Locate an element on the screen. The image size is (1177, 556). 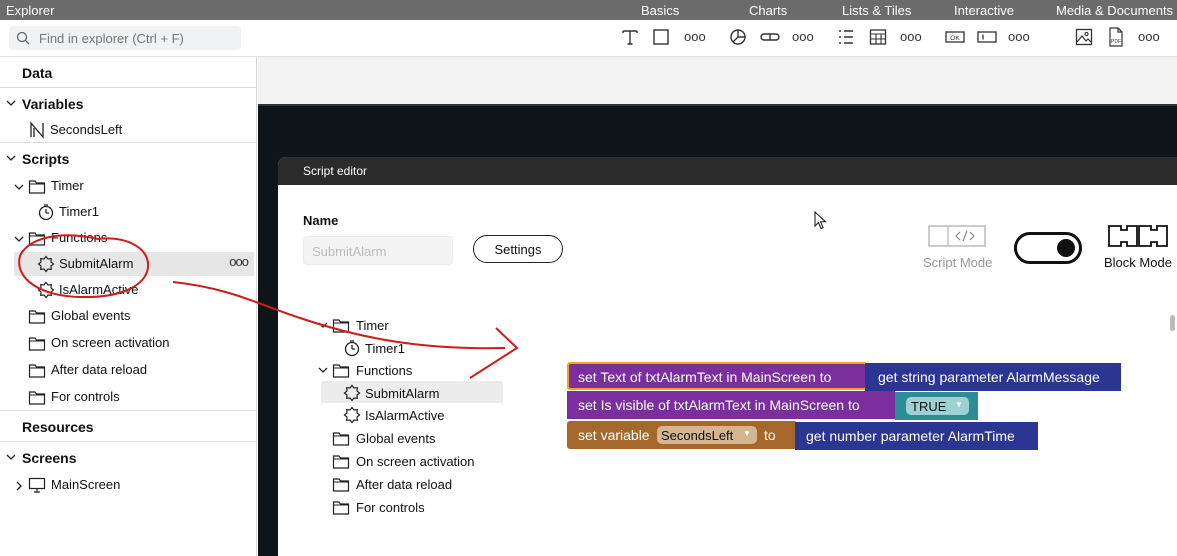
name-field: SubmitAlarm is located at coordinates (378, 250).